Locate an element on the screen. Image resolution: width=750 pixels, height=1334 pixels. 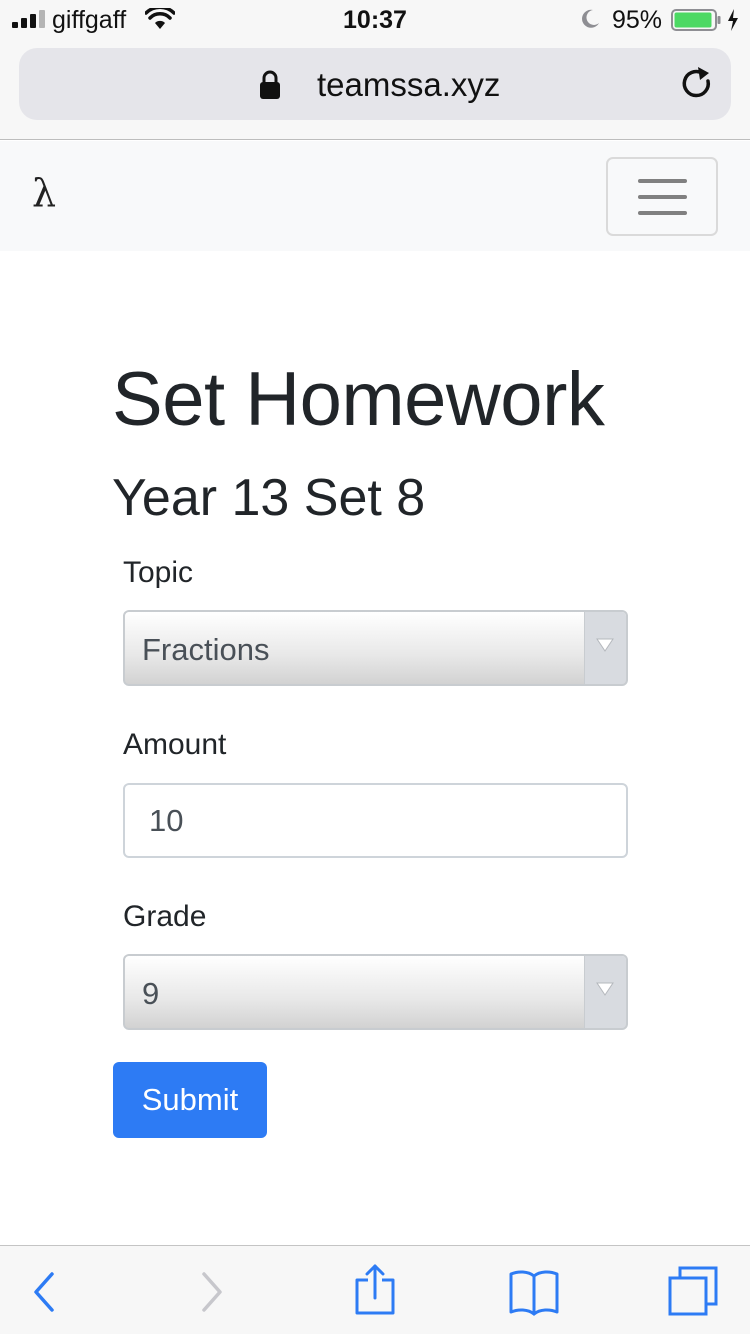
grade-label: Grade is located at coordinates (165, 916).